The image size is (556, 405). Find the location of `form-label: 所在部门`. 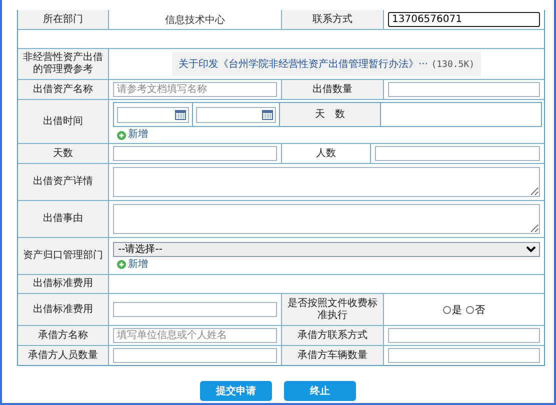

form-label: 所在部门 is located at coordinates (63, 20).